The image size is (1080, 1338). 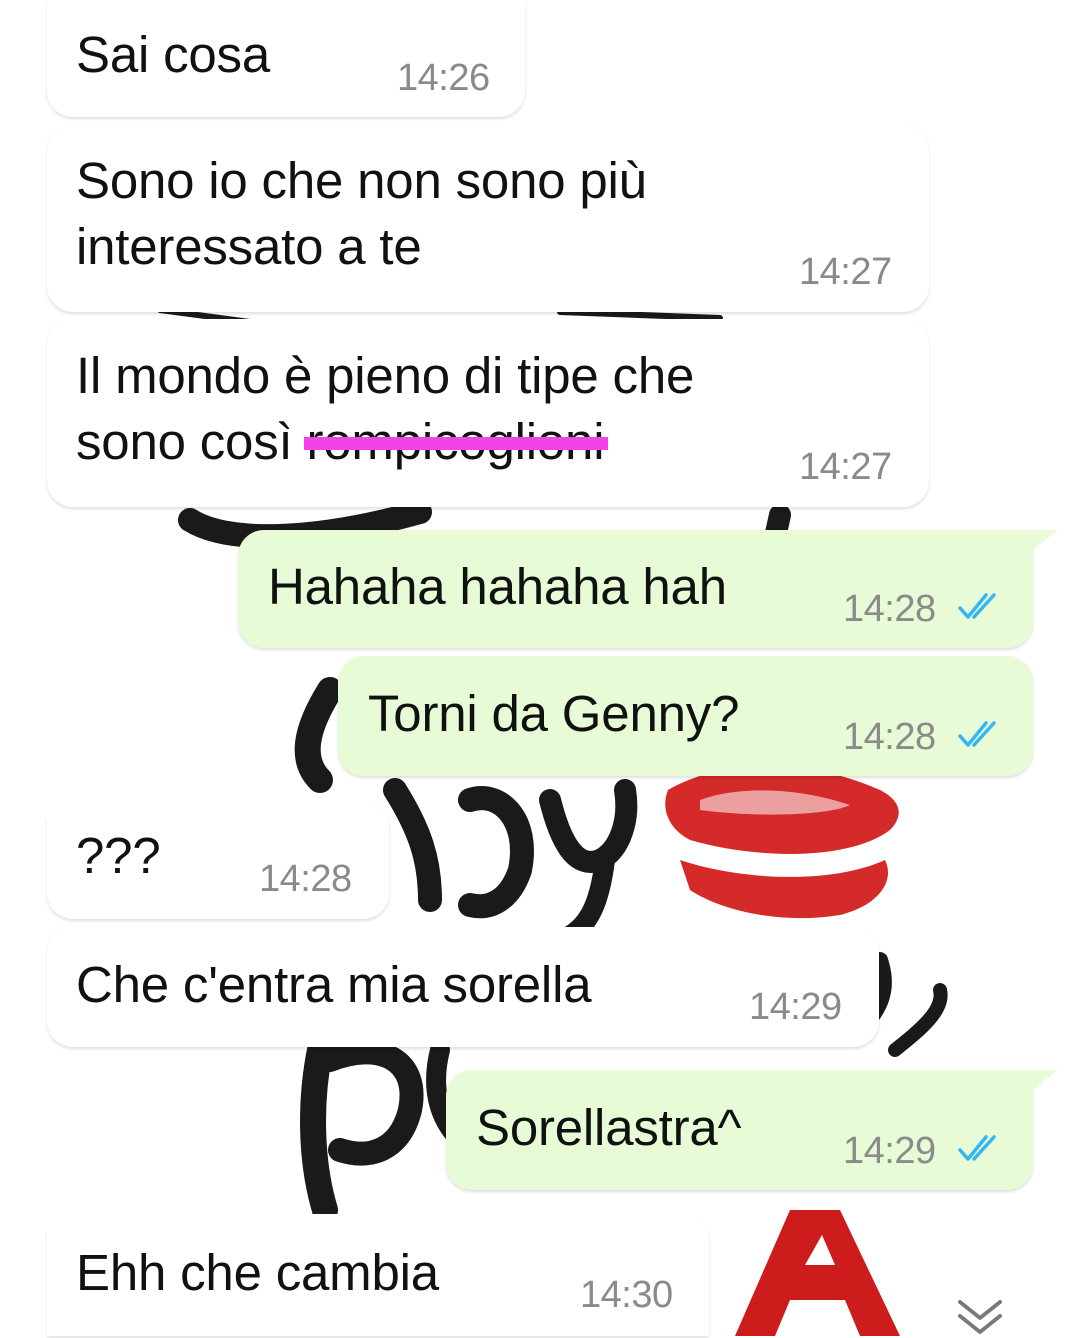 I want to click on message-text: Sai cosa, so click(x=173, y=54).